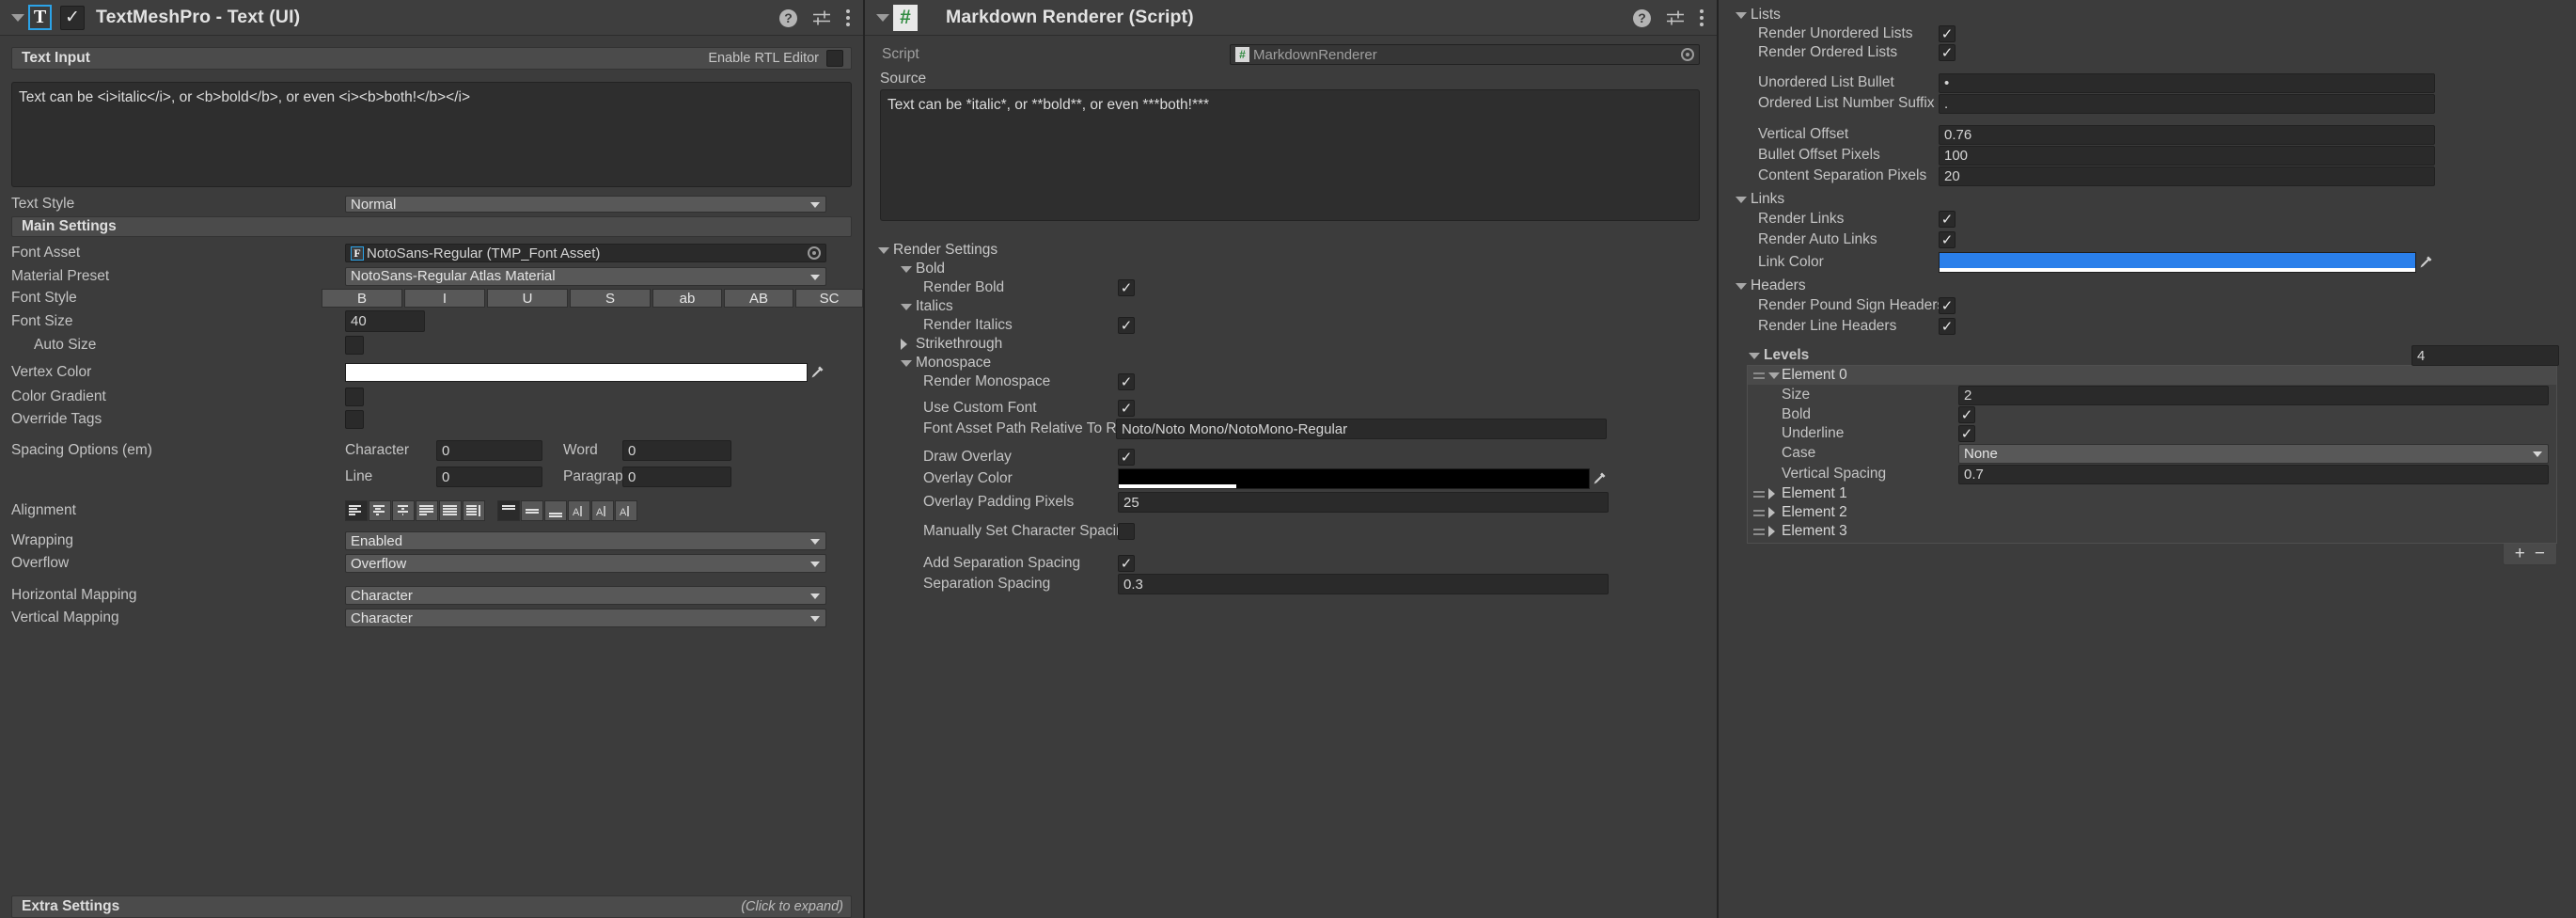  Describe the element at coordinates (1126, 381) in the screenshot. I see `render-monospace-checkbox: ✓` at that location.